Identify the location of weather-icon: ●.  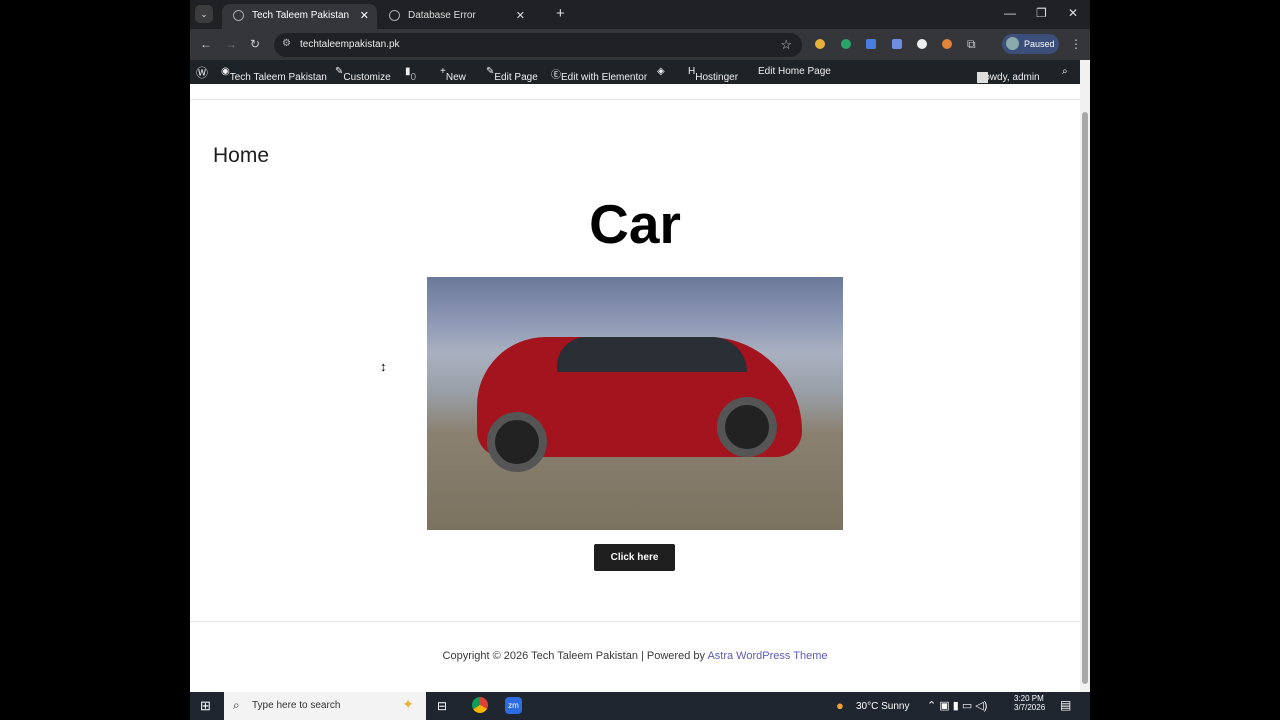
(840, 705).